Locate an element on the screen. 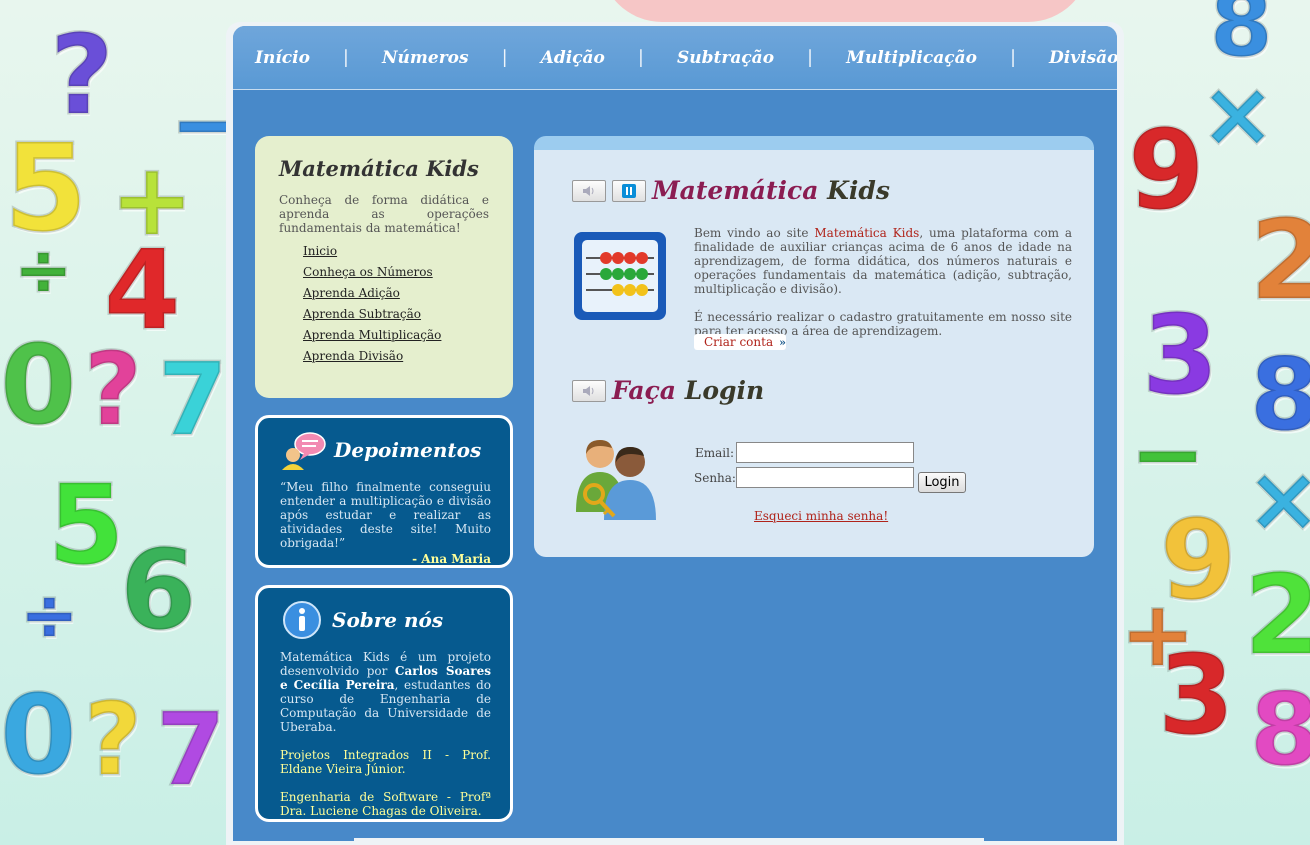 This screenshot has width=1310, height=845. bg-number-7: 7 is located at coordinates (193, 399).